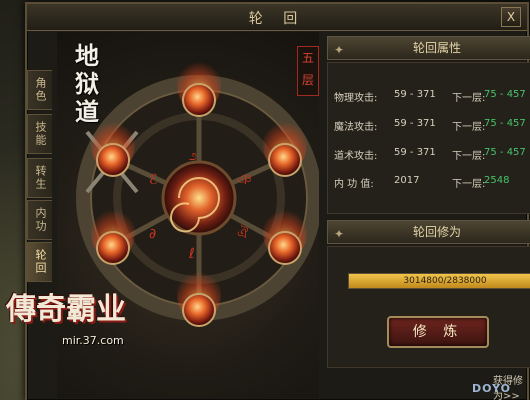 The height and width of the screenshot is (400, 530). Describe the element at coordinates (66, 309) in the screenshot. I see `logo-text: 傳奇霸业` at that location.